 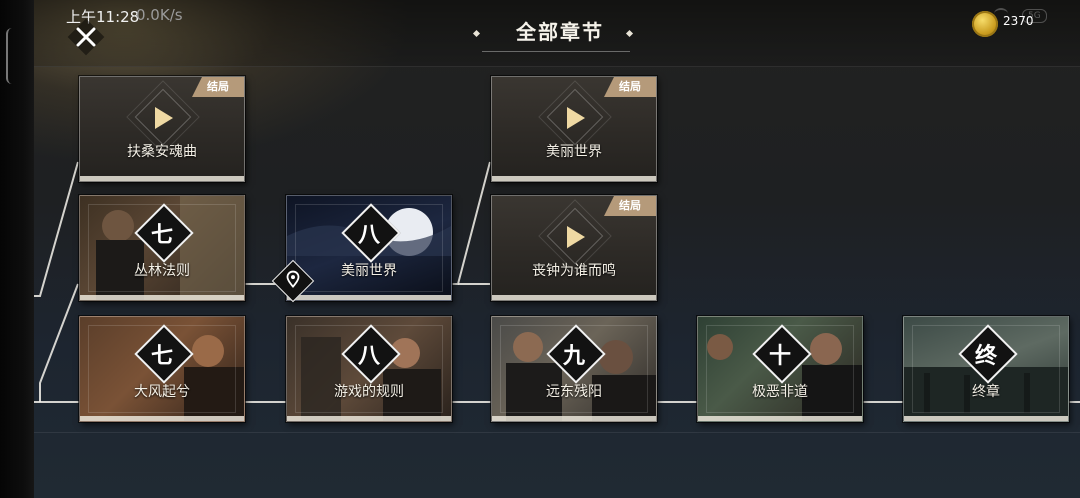 What do you see at coordinates (573, 356) in the screenshot?
I see `chapter-number: 九` at bounding box center [573, 356].